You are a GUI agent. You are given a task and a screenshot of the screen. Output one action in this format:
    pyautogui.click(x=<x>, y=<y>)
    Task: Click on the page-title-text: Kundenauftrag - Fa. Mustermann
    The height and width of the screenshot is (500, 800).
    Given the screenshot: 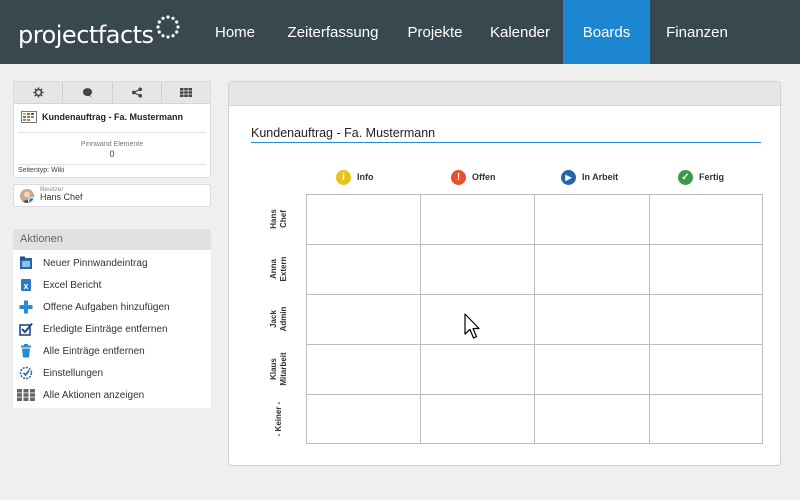 What is the action you would take?
    pyautogui.click(x=113, y=117)
    